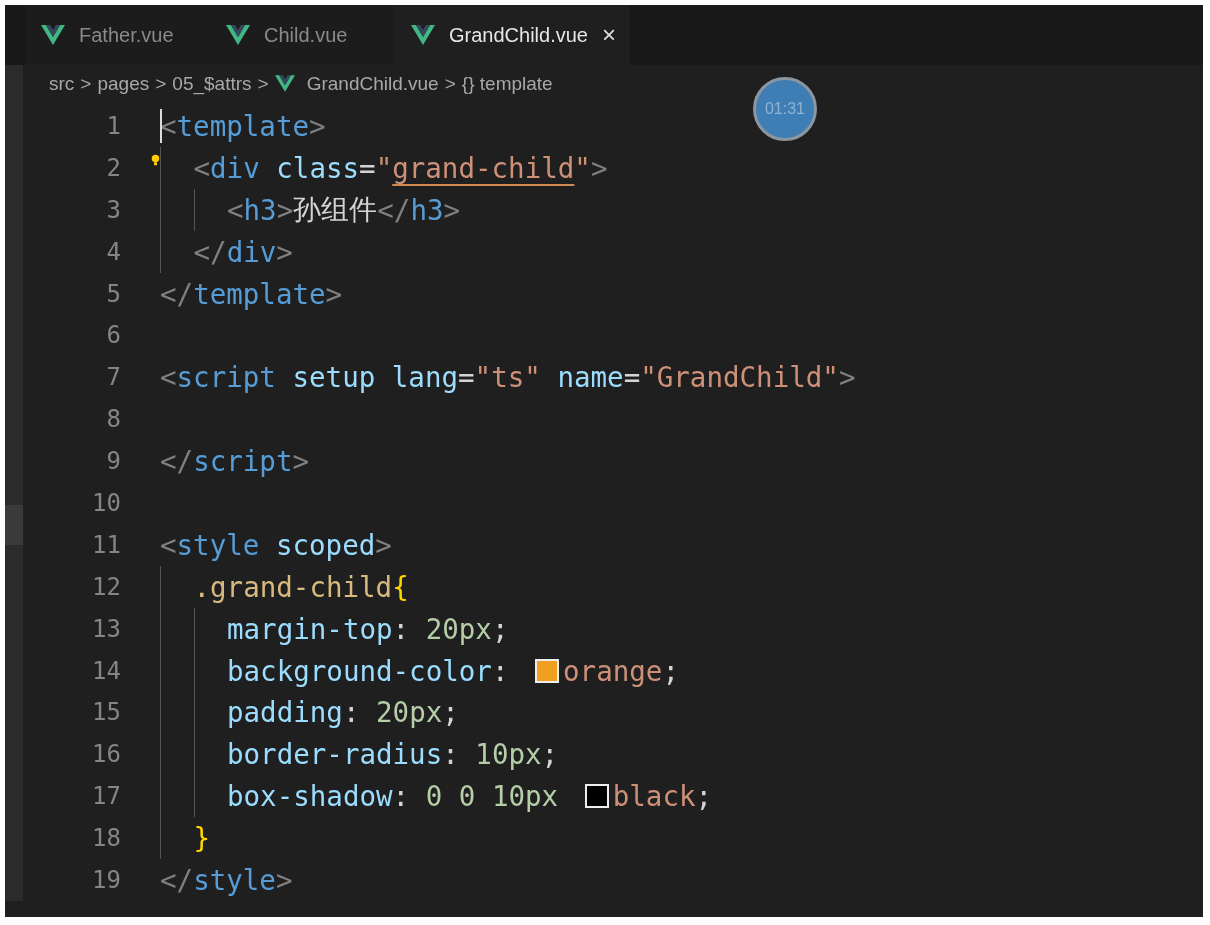 Image resolution: width=1210 pixels, height=925 pixels. What do you see at coordinates (739, 377) in the screenshot?
I see `string-literal: "GrandChild"` at bounding box center [739, 377].